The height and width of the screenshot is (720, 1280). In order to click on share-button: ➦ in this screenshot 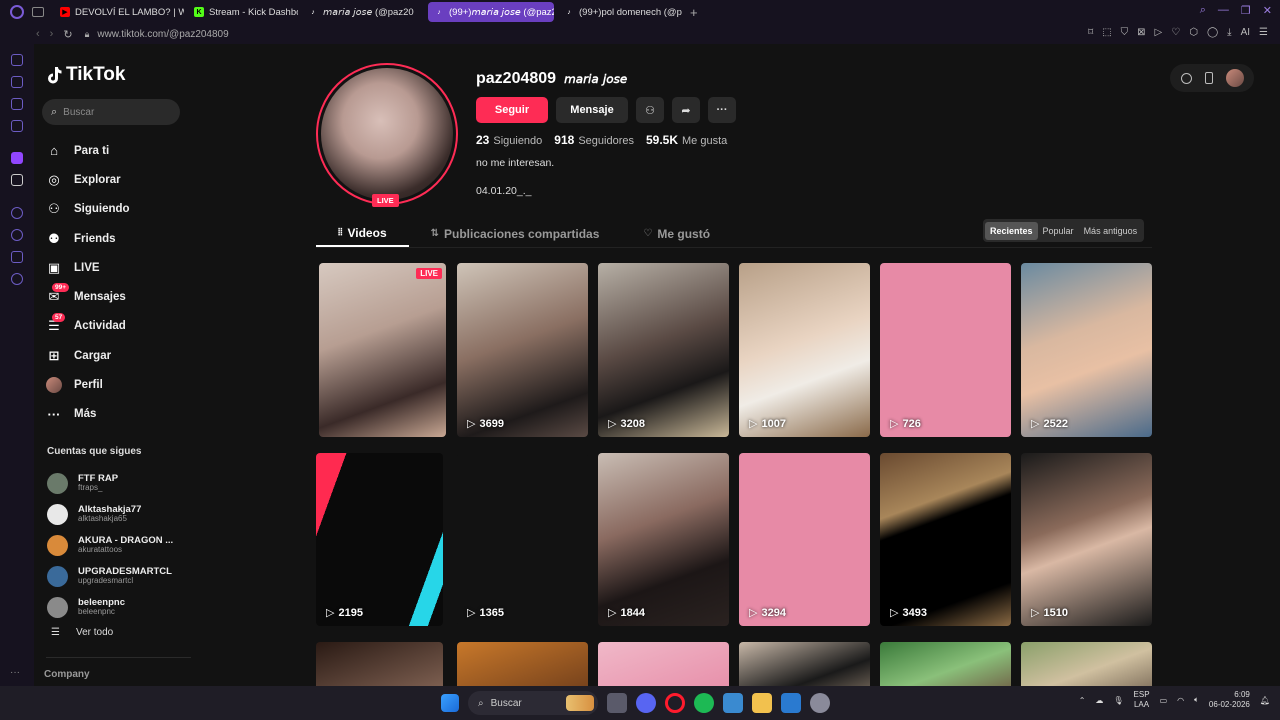, I will do `click(686, 110)`.